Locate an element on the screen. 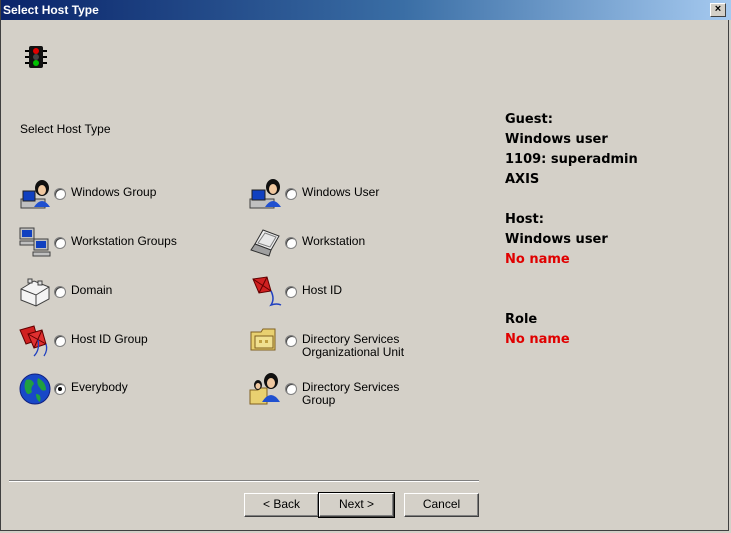  windows-user-icon is located at coordinates (265, 194).